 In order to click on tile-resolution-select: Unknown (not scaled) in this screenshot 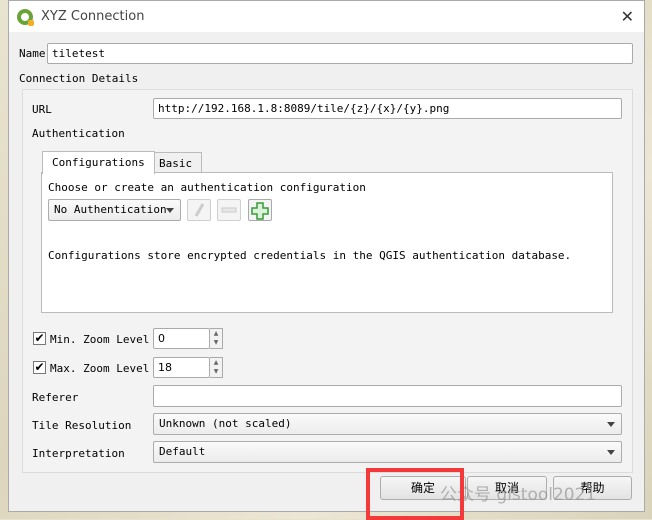, I will do `click(387, 424)`.